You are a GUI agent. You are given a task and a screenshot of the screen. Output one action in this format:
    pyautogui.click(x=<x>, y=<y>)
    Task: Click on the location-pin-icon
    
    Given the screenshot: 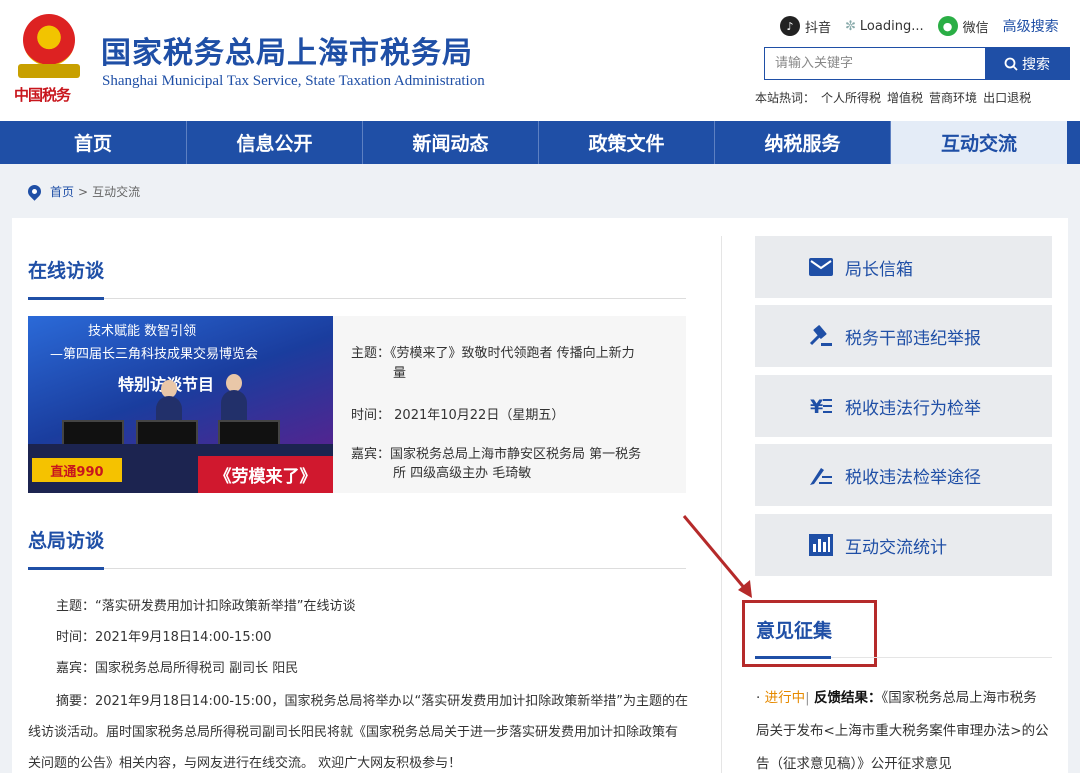 What is the action you would take?
    pyautogui.click(x=34, y=191)
    